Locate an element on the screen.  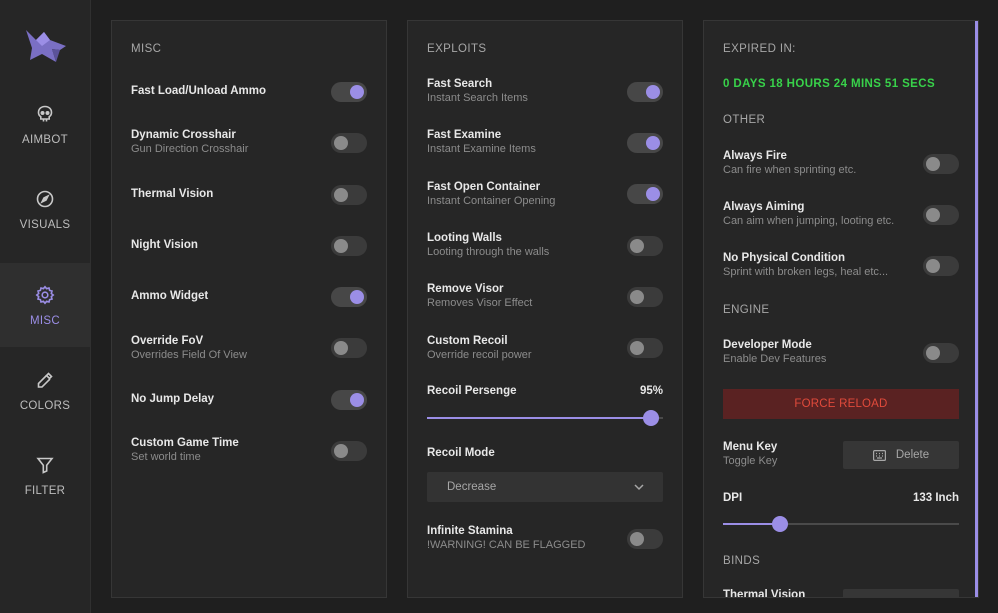
custom-game-time-toggle is located at coordinates (349, 451).